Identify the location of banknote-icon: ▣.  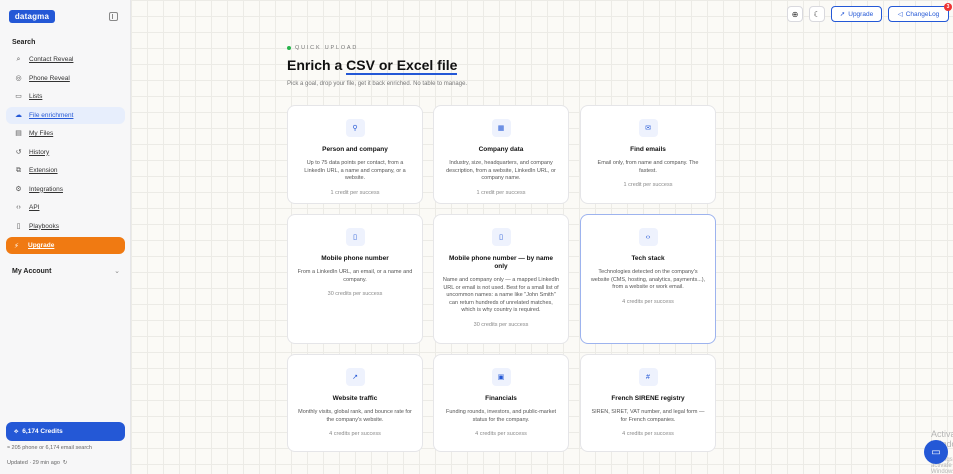
(501, 377).